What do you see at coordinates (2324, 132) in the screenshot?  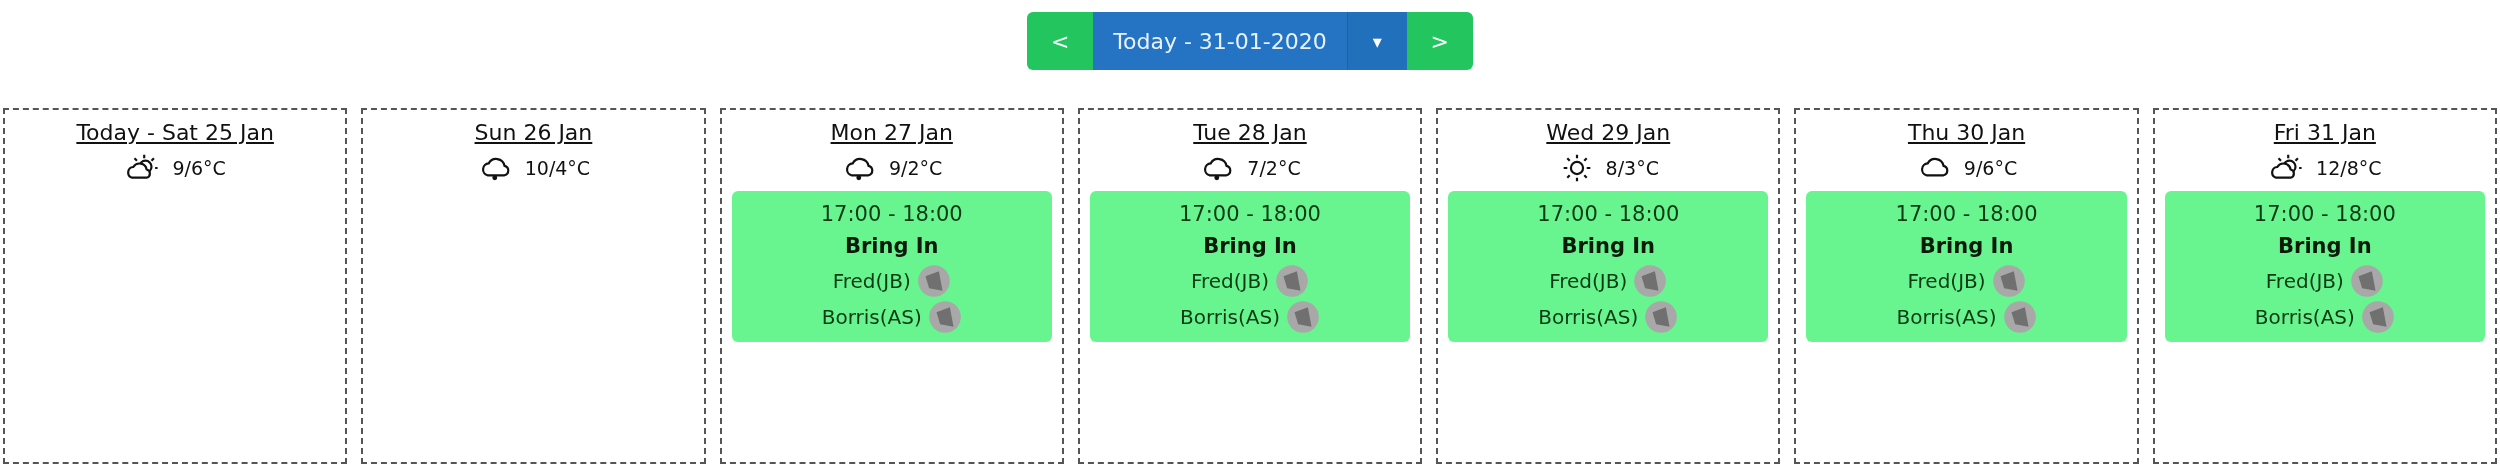 I see `day-title: Fri 31 Jan` at bounding box center [2324, 132].